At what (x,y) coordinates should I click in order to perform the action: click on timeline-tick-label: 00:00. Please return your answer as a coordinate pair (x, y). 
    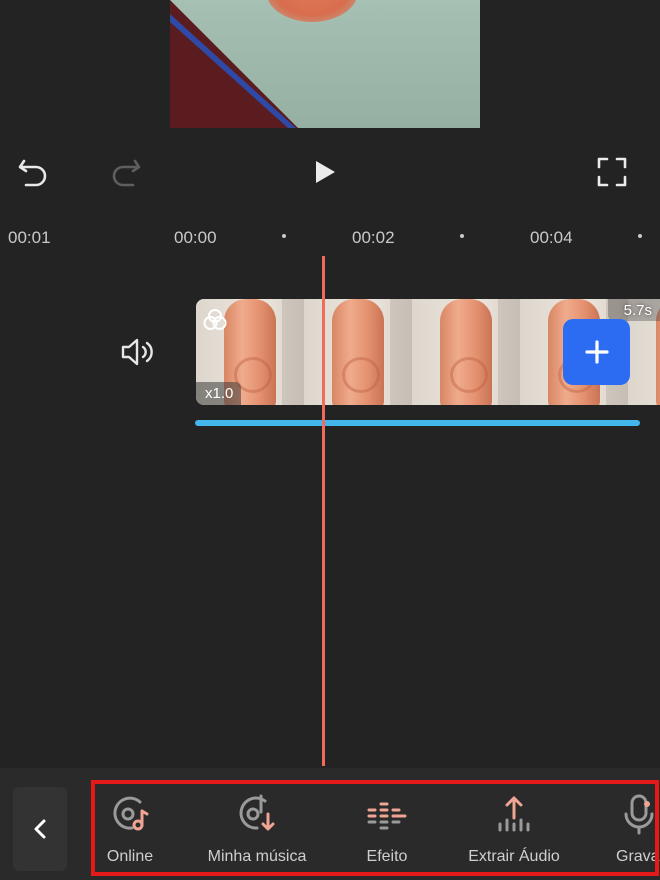
    Looking at the image, I should click on (195, 237).